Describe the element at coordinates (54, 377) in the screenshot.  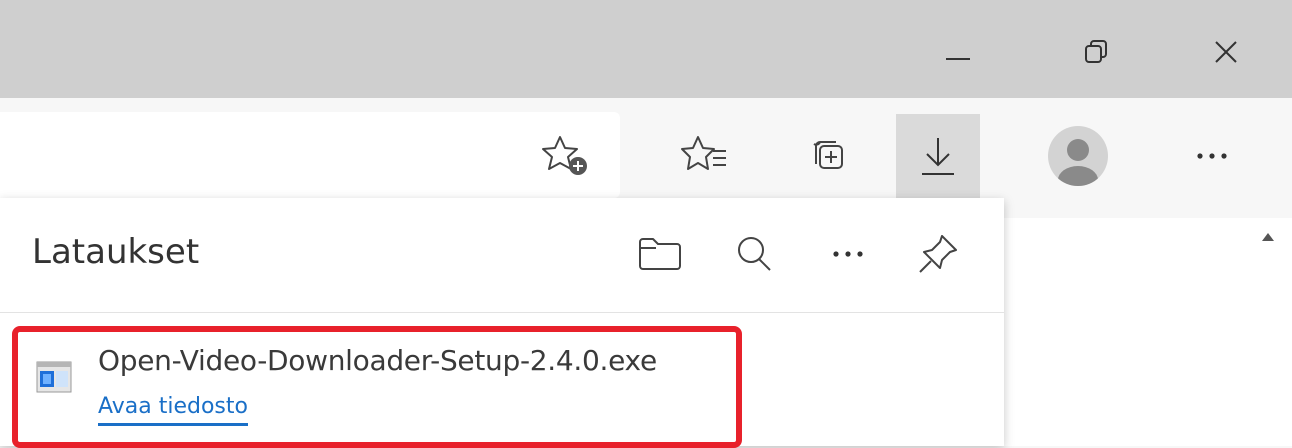
I see `installer-file-icon` at that location.